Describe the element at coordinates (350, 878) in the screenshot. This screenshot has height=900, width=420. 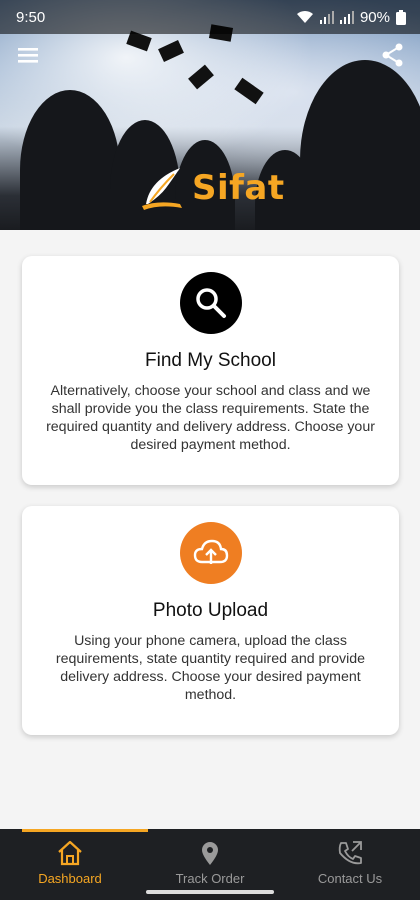
I see `nav-label: Contact Us` at that location.